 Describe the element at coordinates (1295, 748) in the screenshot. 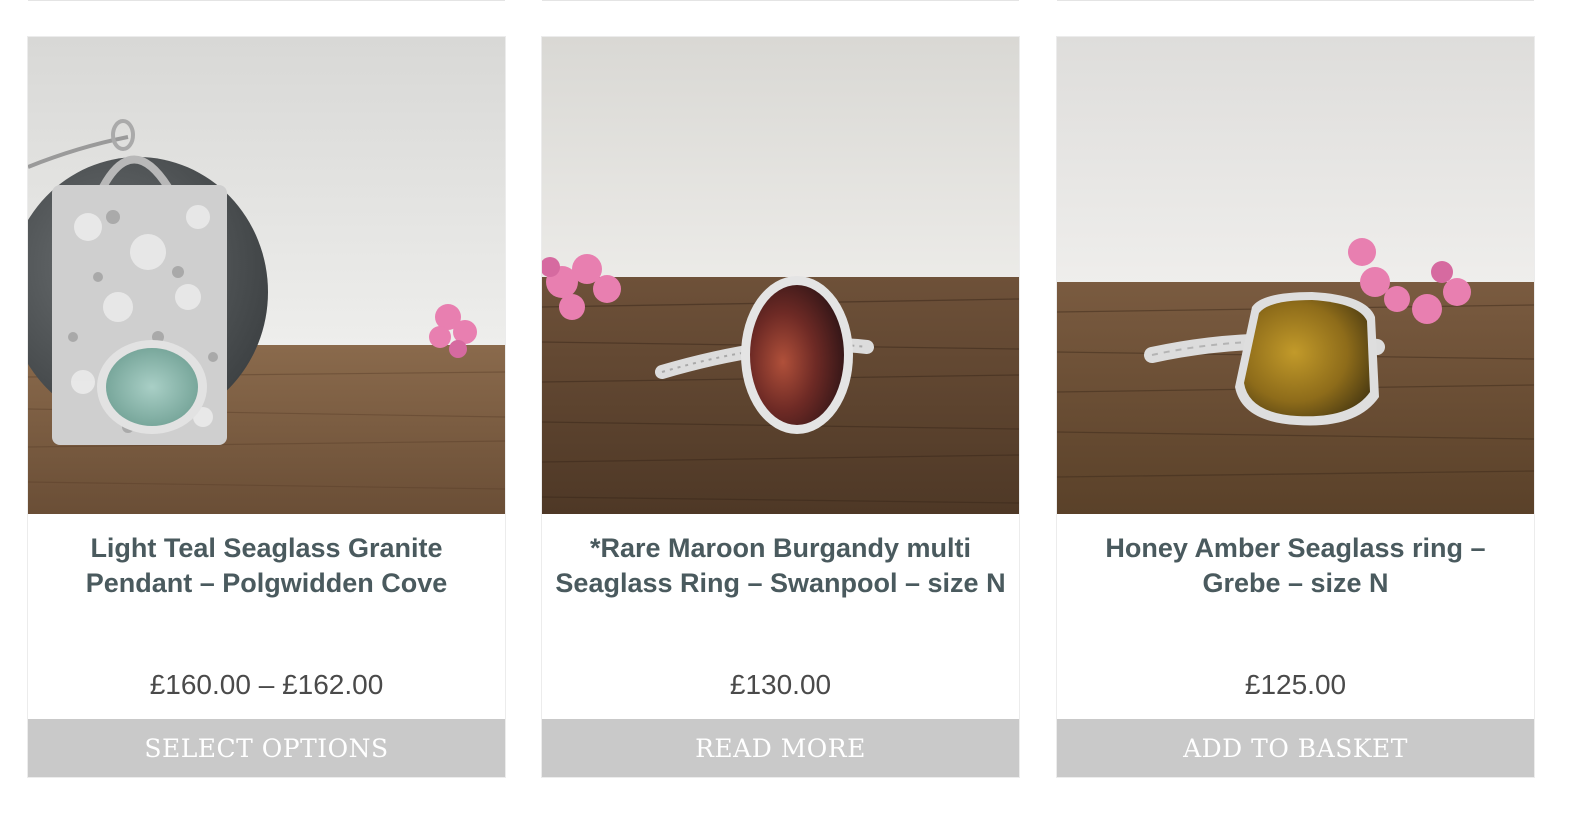

I see `add-to-basket-button: ADD TO BASKET` at that location.